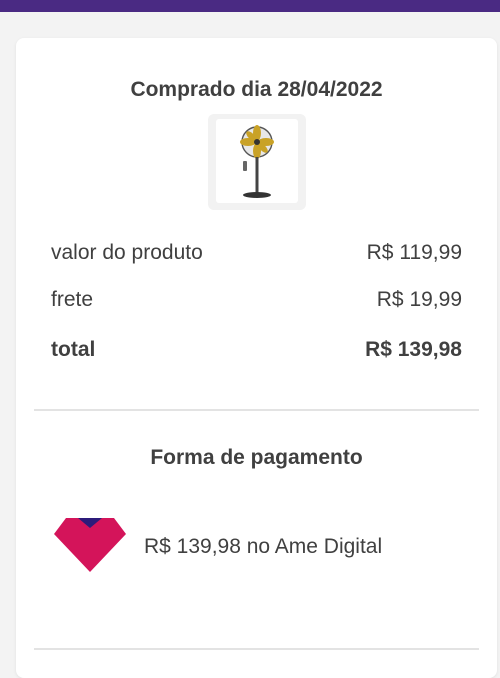  Describe the element at coordinates (413, 349) in the screenshot. I see `total-amount: R$ 139,98` at that location.